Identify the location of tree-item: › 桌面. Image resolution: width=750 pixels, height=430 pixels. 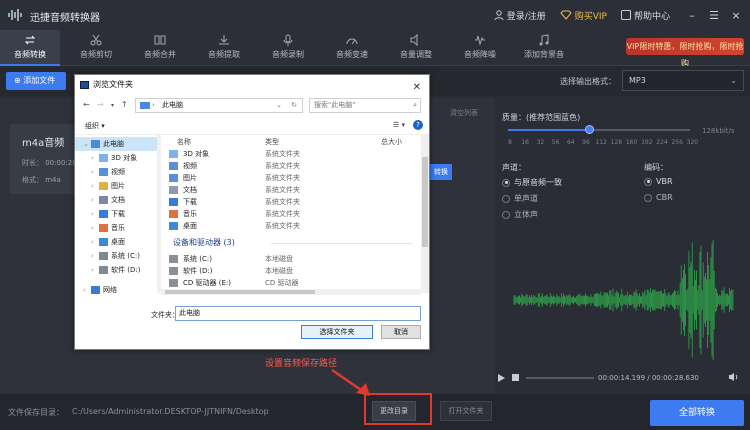
(118, 242).